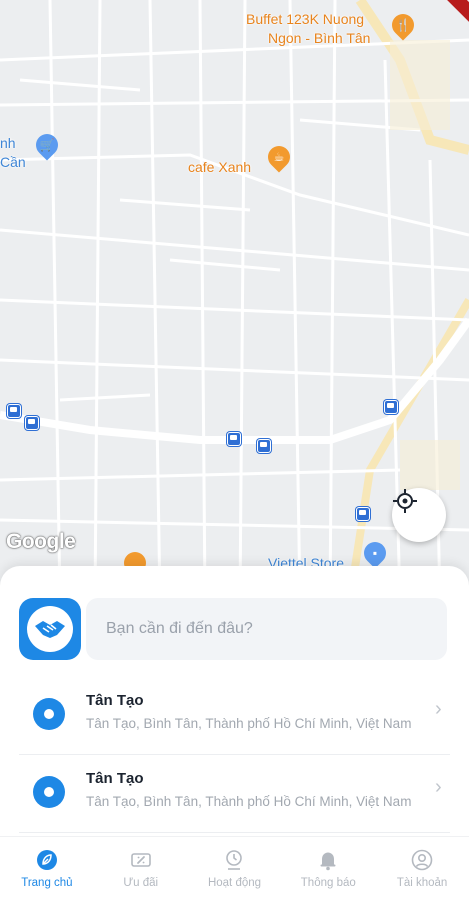 The width and height of the screenshot is (469, 900). What do you see at coordinates (47, 145) in the screenshot?
I see `shopping-cart-pin-icon: 🛒` at bounding box center [47, 145].